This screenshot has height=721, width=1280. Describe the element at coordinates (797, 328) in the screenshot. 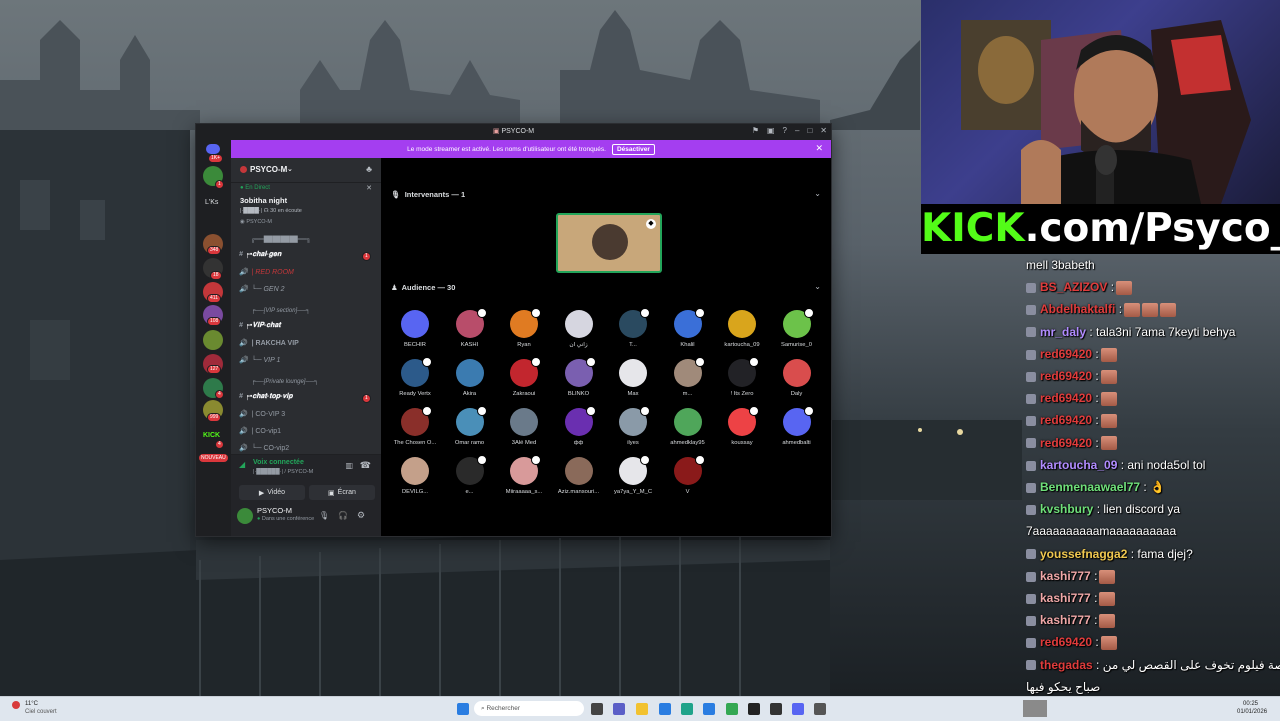

I see `audience-member: Samurise_0` at that location.